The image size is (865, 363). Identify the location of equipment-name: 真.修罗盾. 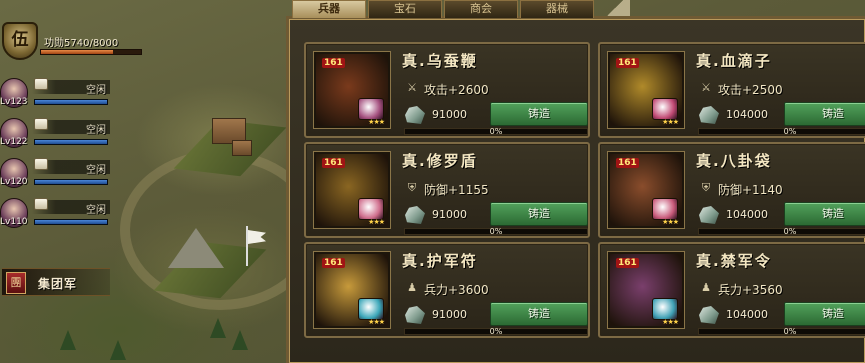
(440, 161).